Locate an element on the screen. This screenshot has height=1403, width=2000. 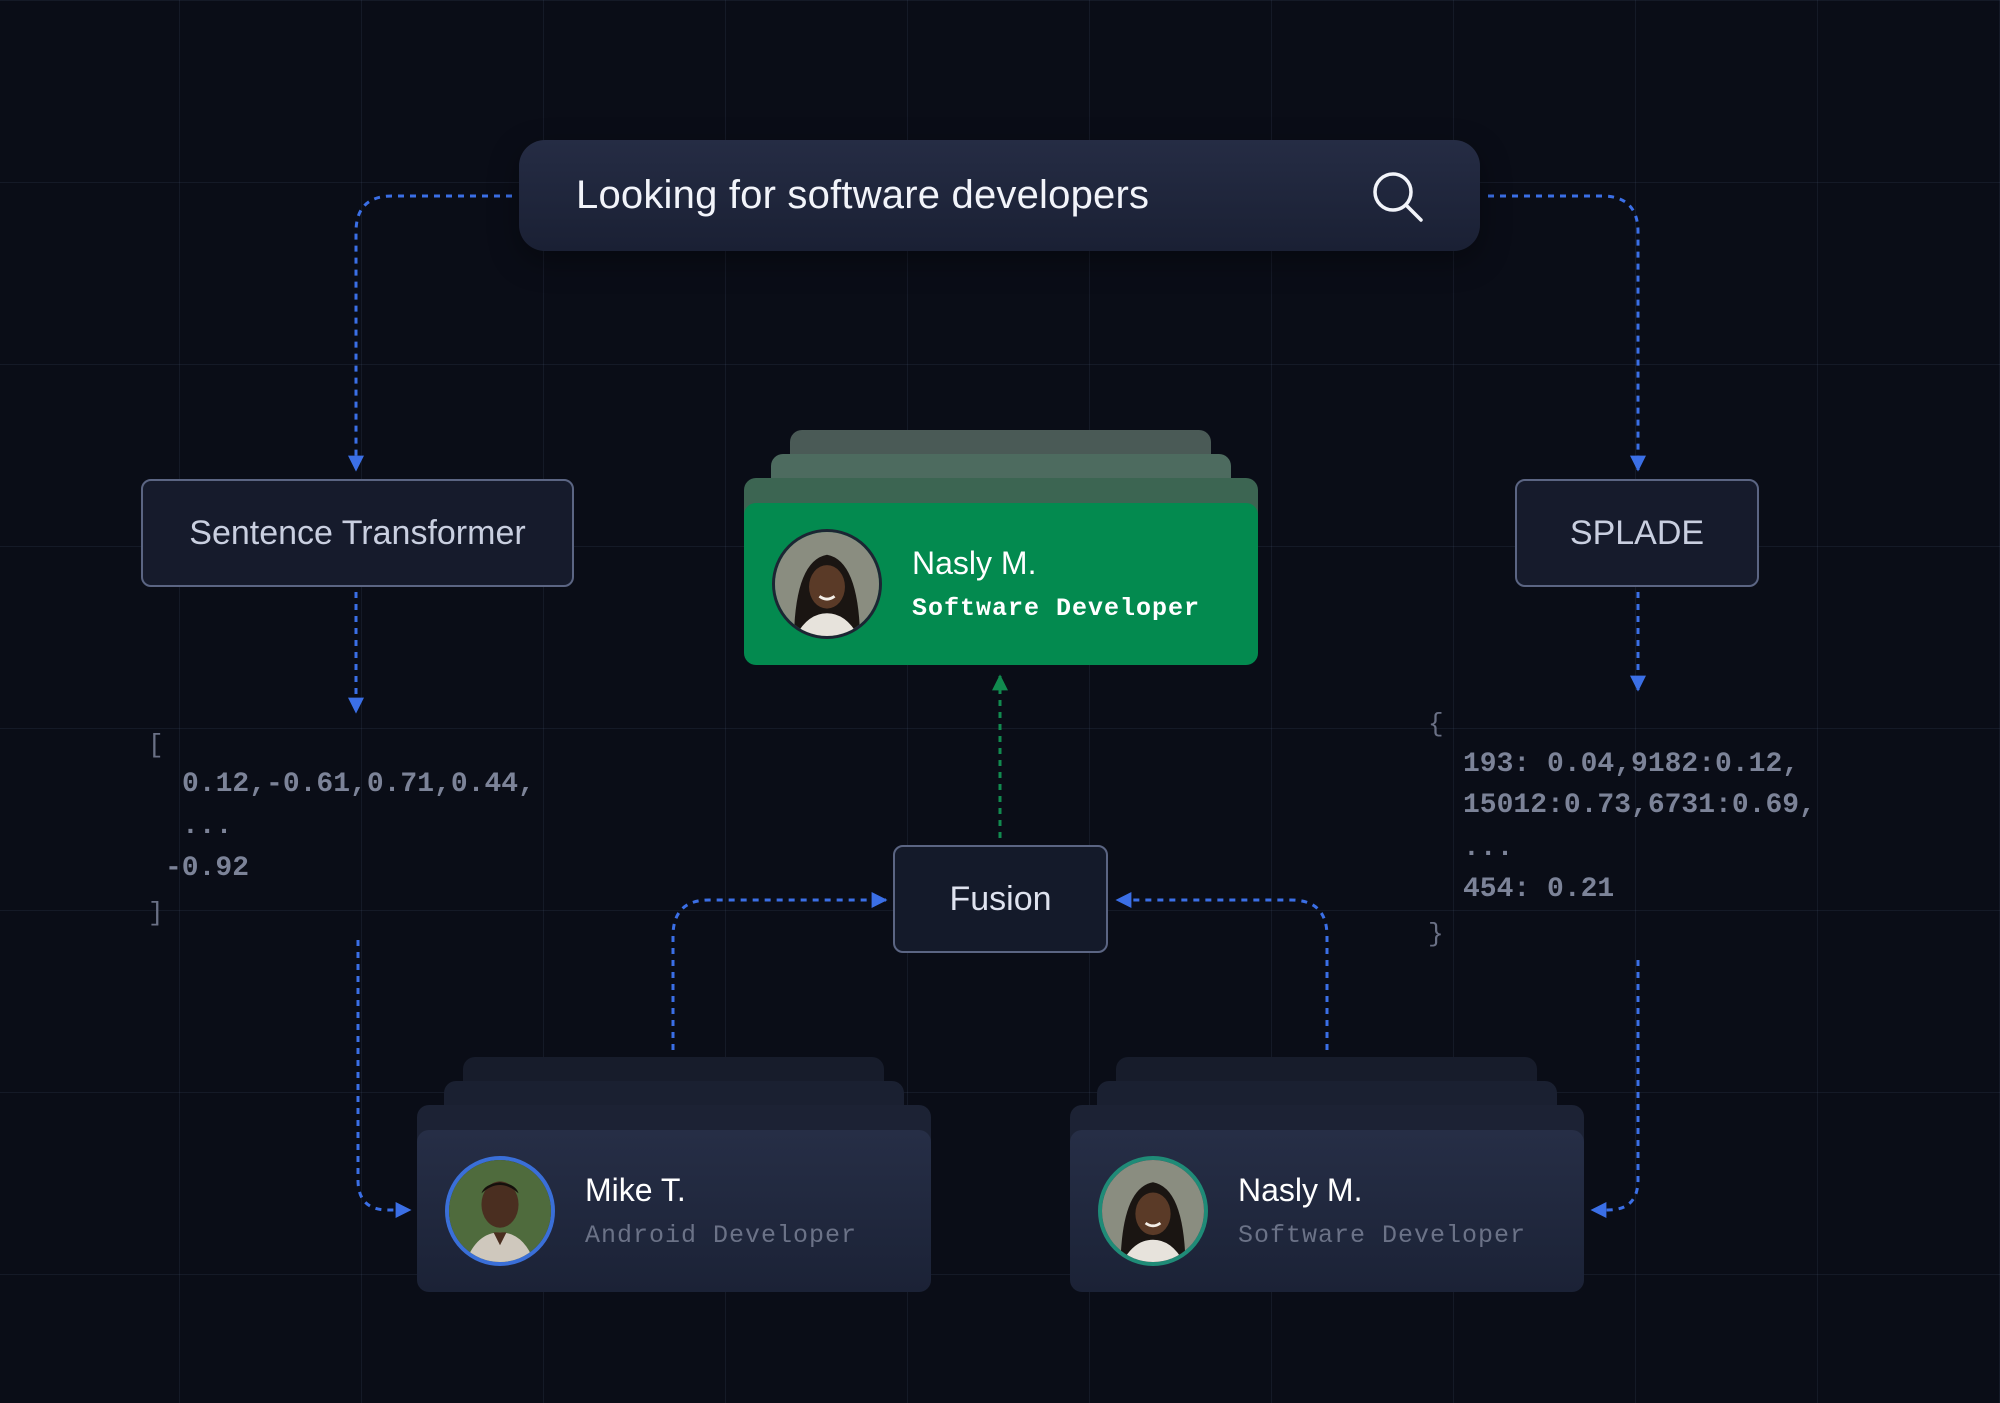
dense-result-card: Mike T. Android Developer is located at coordinates (674, 1211).